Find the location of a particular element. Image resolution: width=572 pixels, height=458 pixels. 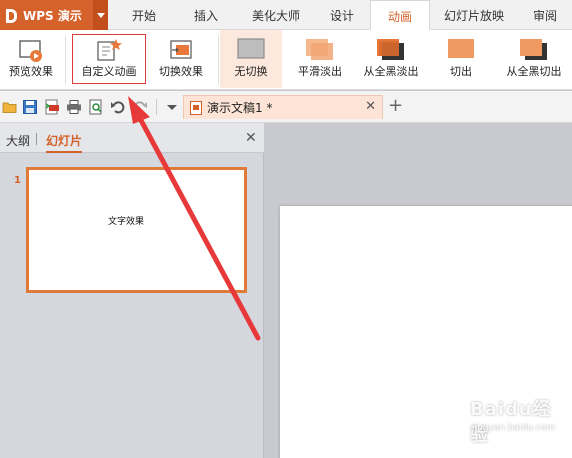

no-transition-button: 无切换 is located at coordinates (251, 59).